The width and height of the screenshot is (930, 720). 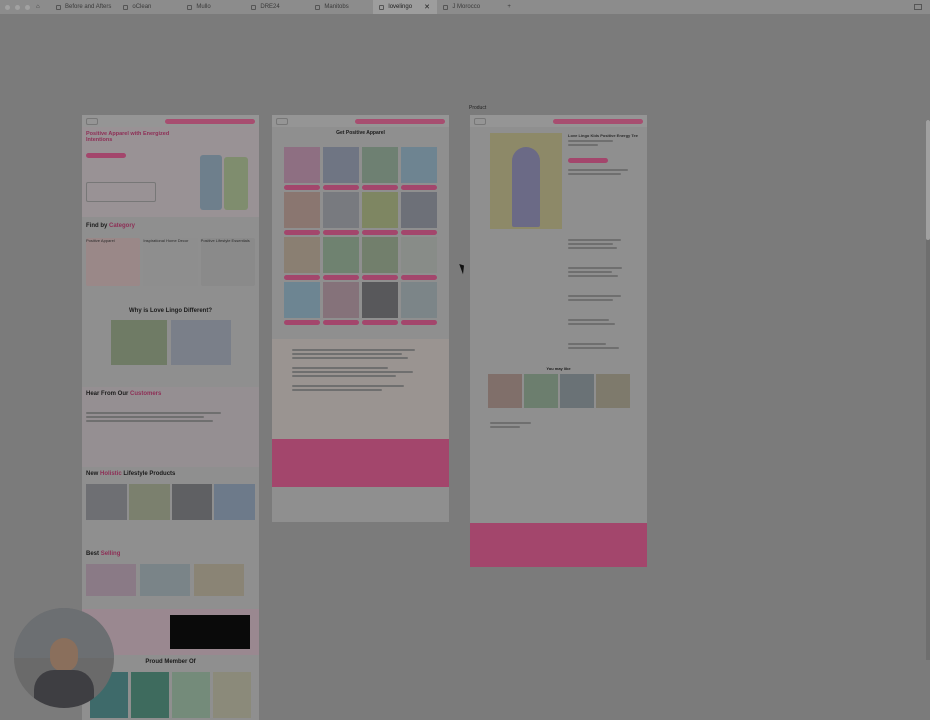 I want to click on tab-before-and-afters: Before and Afters, so click(x=83, y=7).